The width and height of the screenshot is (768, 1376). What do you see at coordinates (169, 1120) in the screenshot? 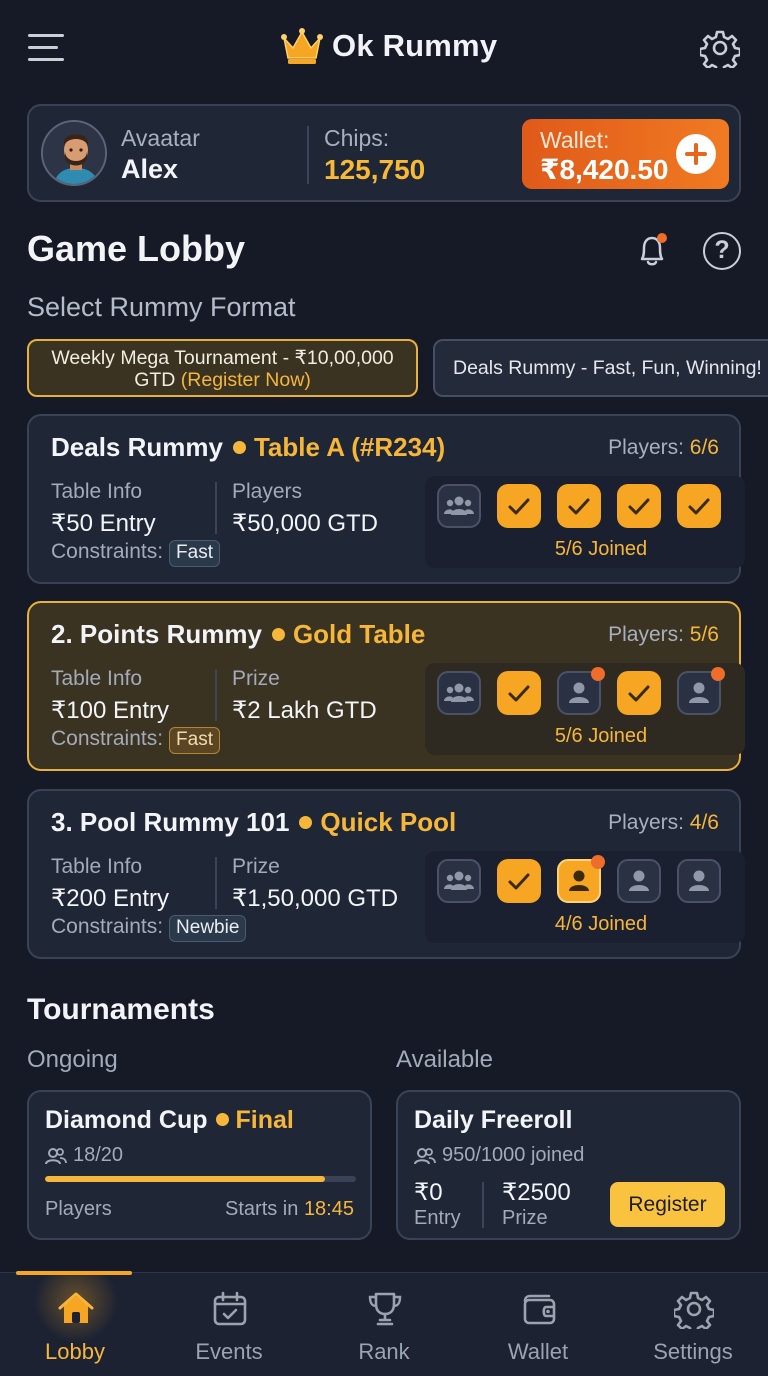
I see `tournament-title: Diamond Cup Final` at bounding box center [169, 1120].